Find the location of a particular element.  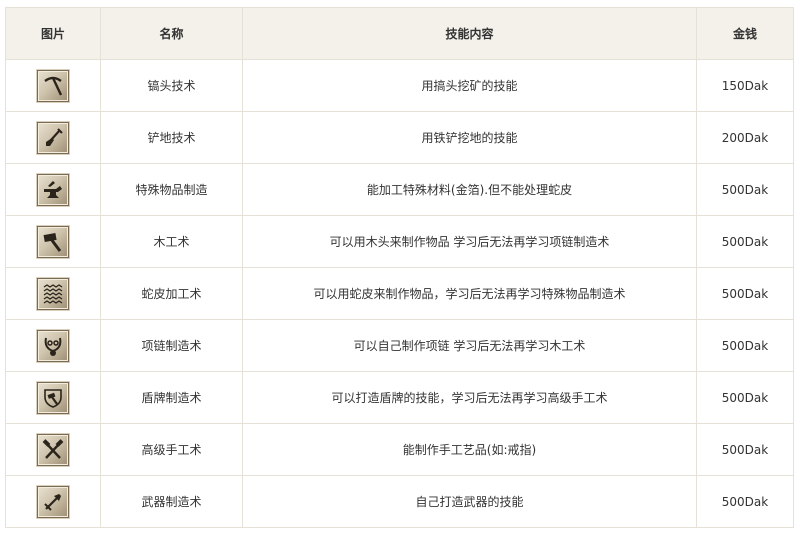

skill-name: 盾牌制造术 is located at coordinates (171, 397).